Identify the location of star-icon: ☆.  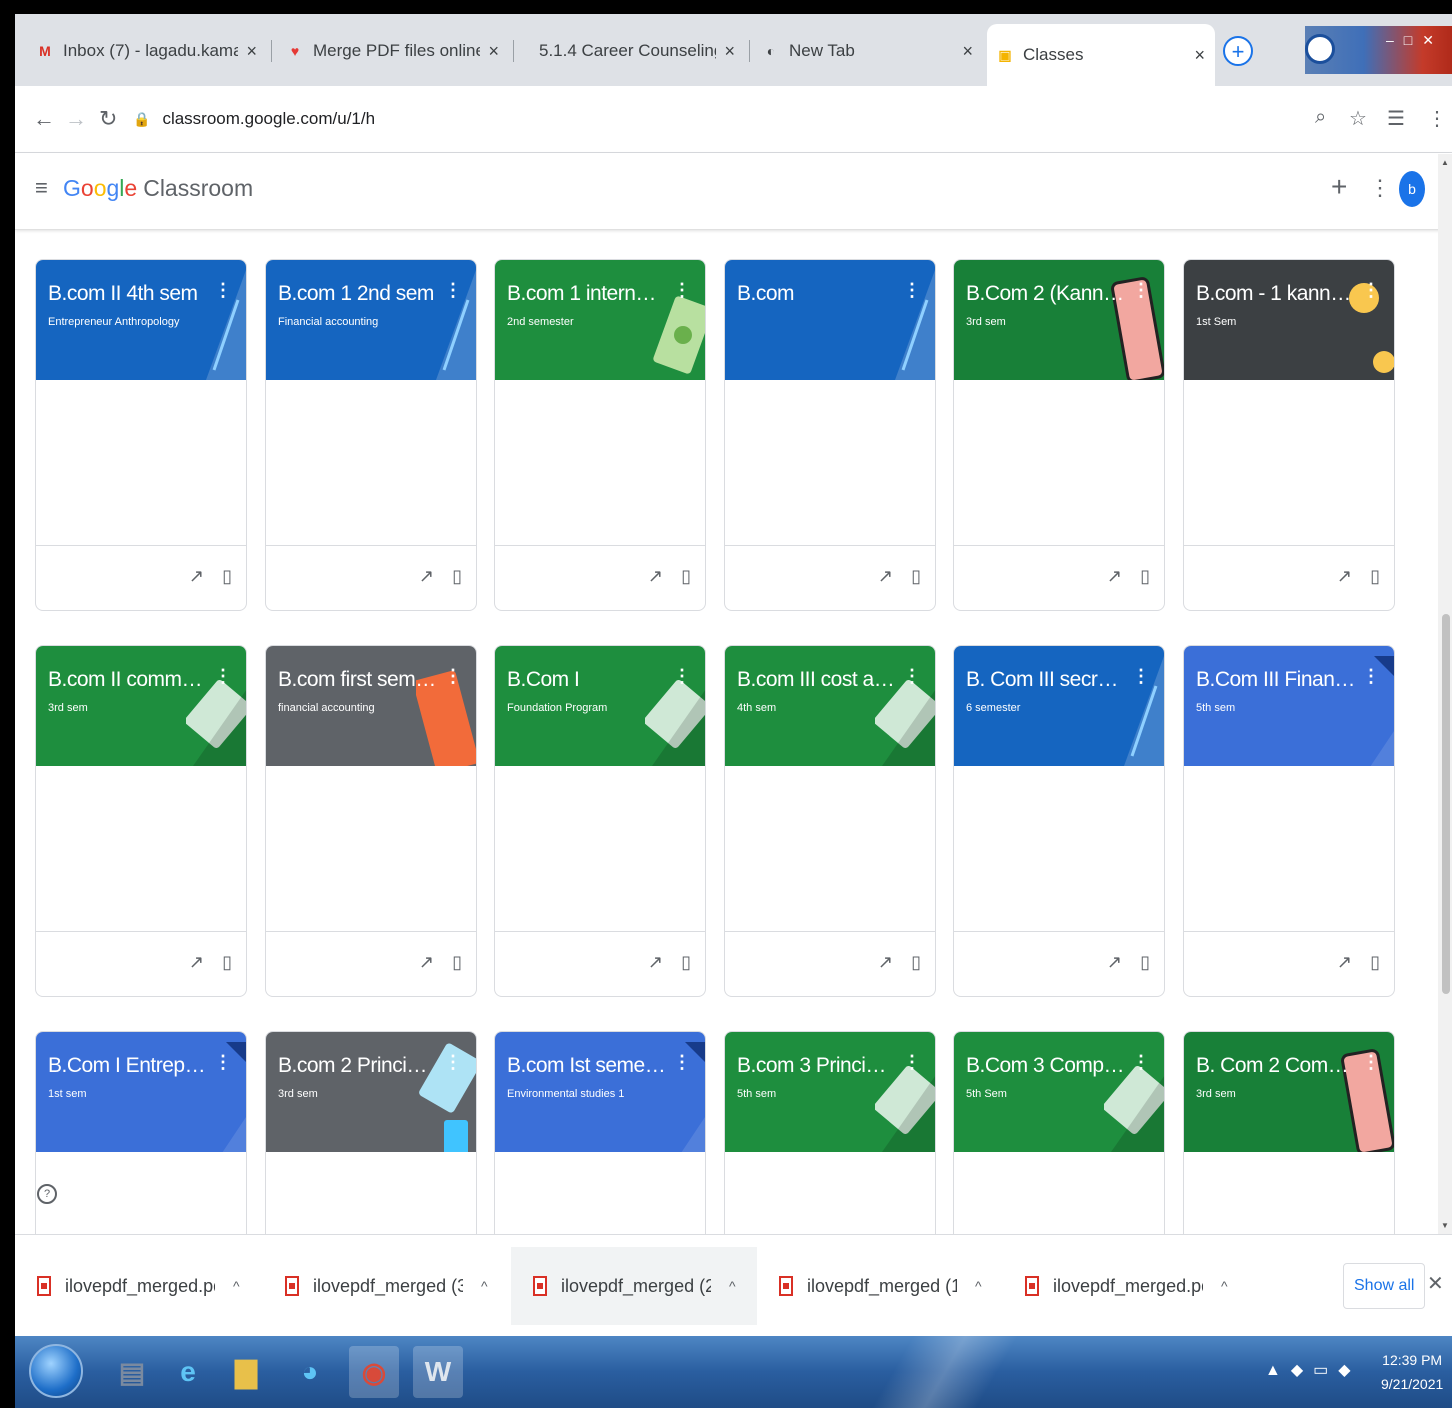
(1358, 118).